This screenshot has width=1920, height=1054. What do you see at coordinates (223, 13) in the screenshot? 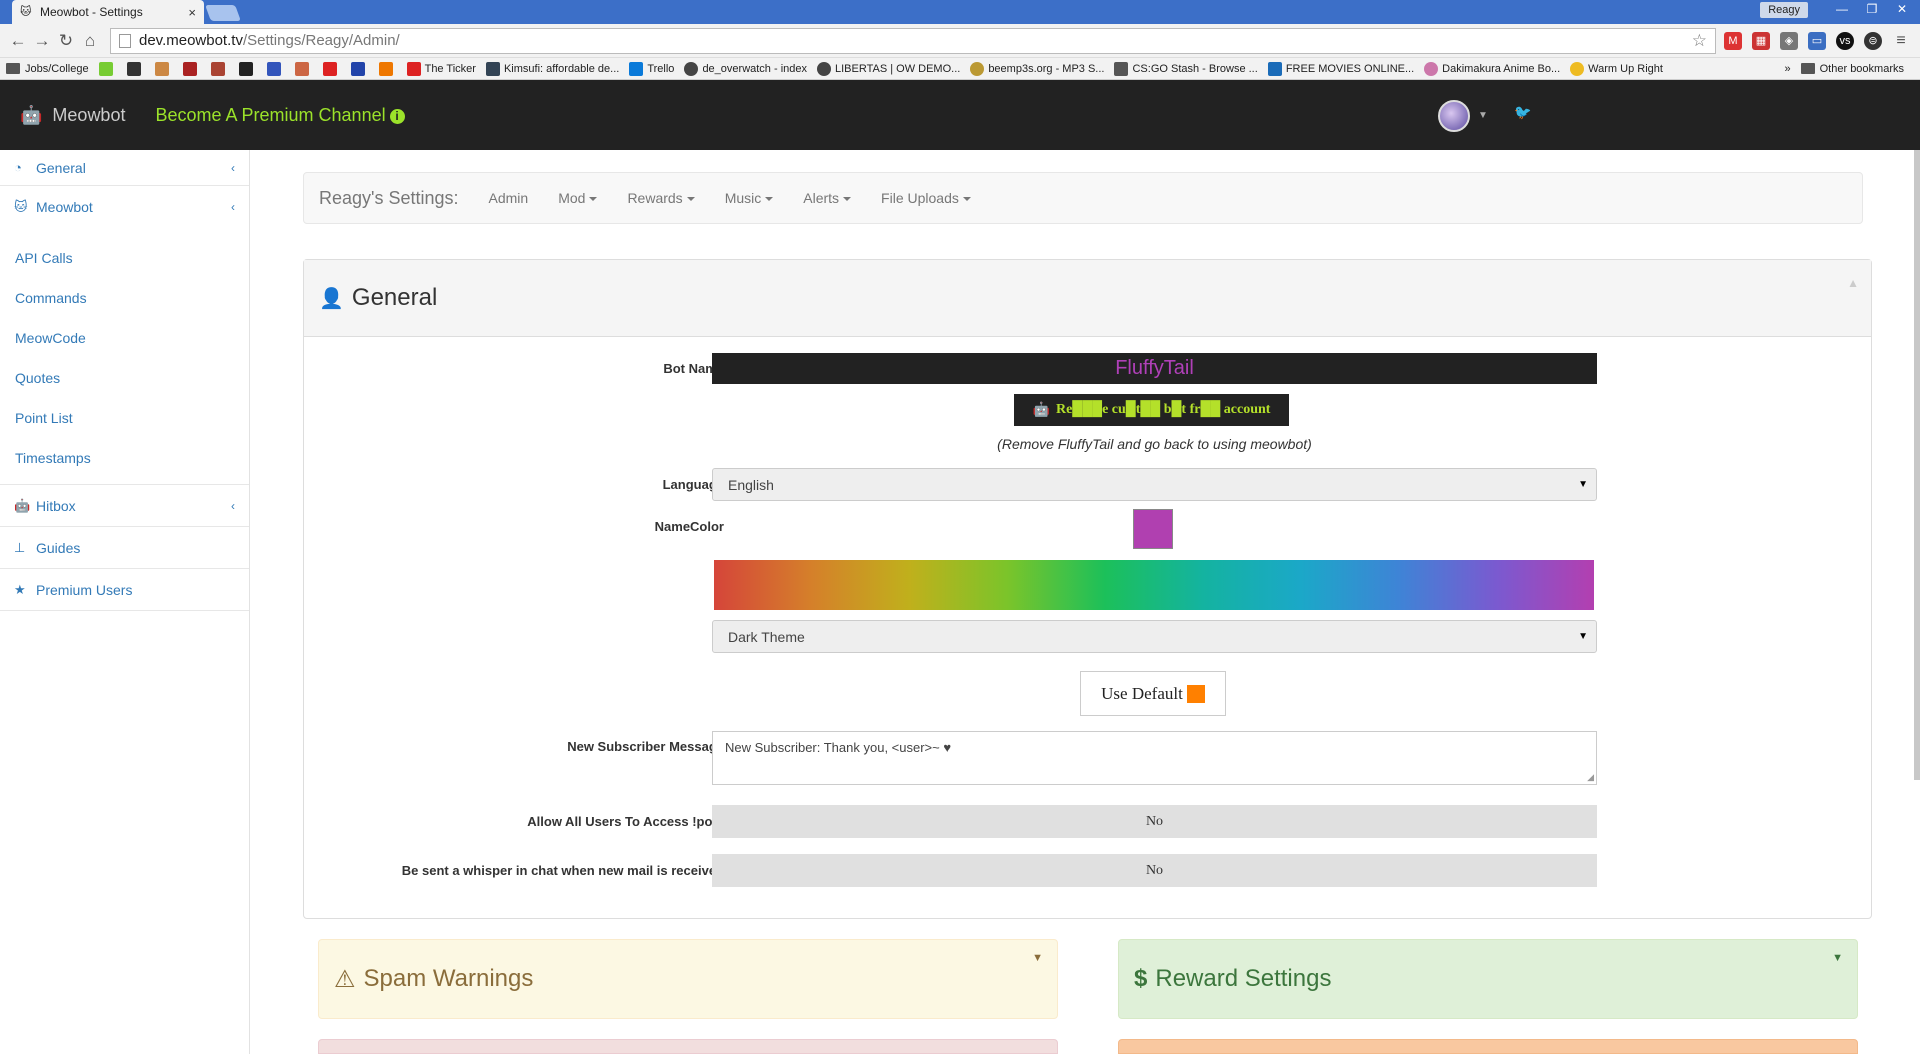
I see `new-tab-button` at bounding box center [223, 13].